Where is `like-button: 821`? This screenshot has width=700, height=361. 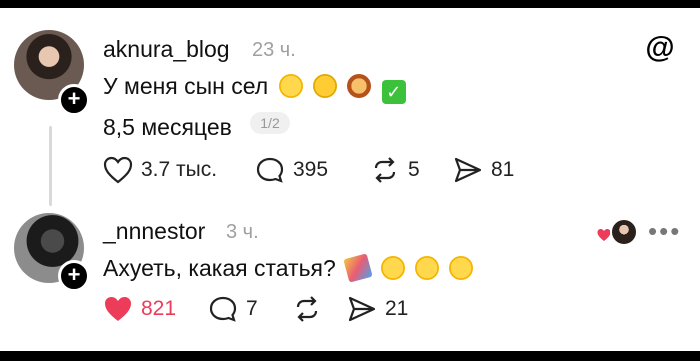
like-button: 821 is located at coordinates (139, 309).